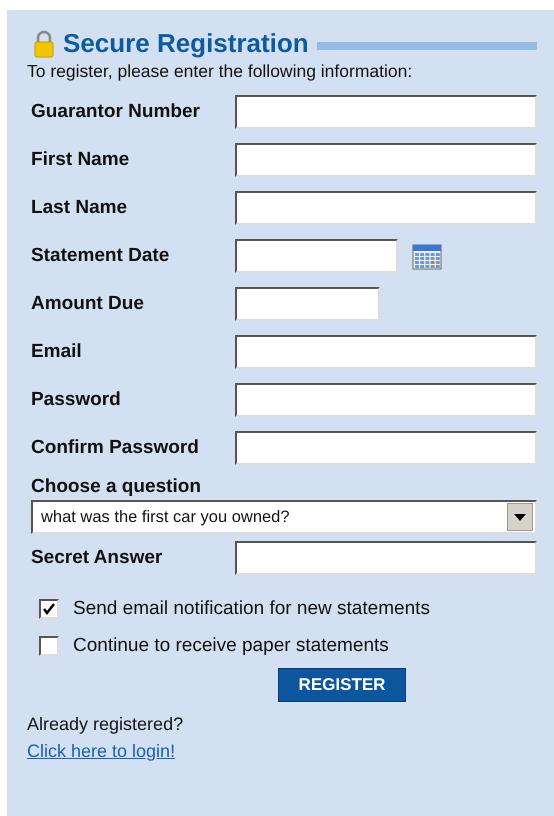 This screenshot has height=816, width=554. Describe the element at coordinates (57, 352) in the screenshot. I see `field-label: Email` at that location.